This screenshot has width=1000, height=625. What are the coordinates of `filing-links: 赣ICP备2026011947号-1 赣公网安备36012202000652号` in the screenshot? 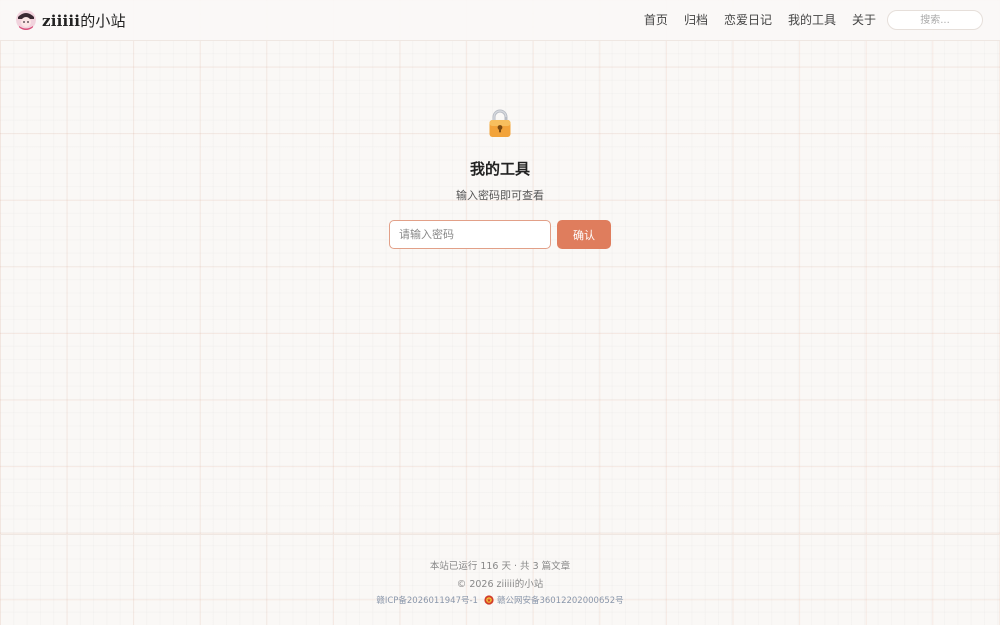 It's located at (500, 600).